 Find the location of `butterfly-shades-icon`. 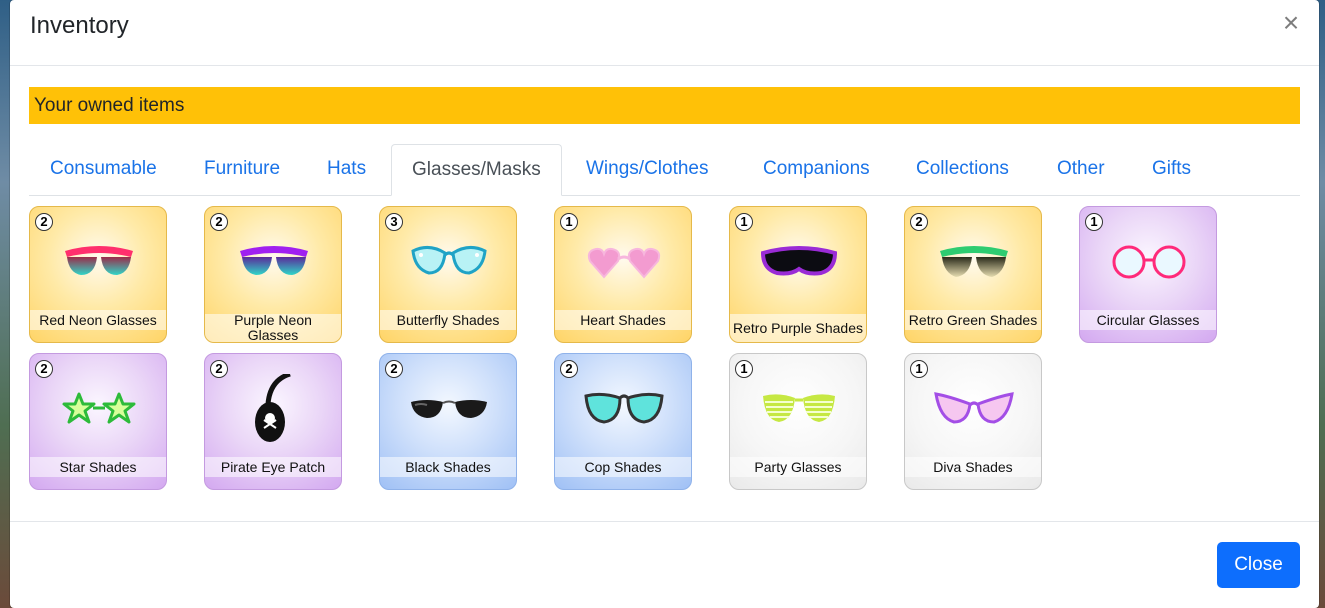

butterfly-shades-icon is located at coordinates (449, 260).